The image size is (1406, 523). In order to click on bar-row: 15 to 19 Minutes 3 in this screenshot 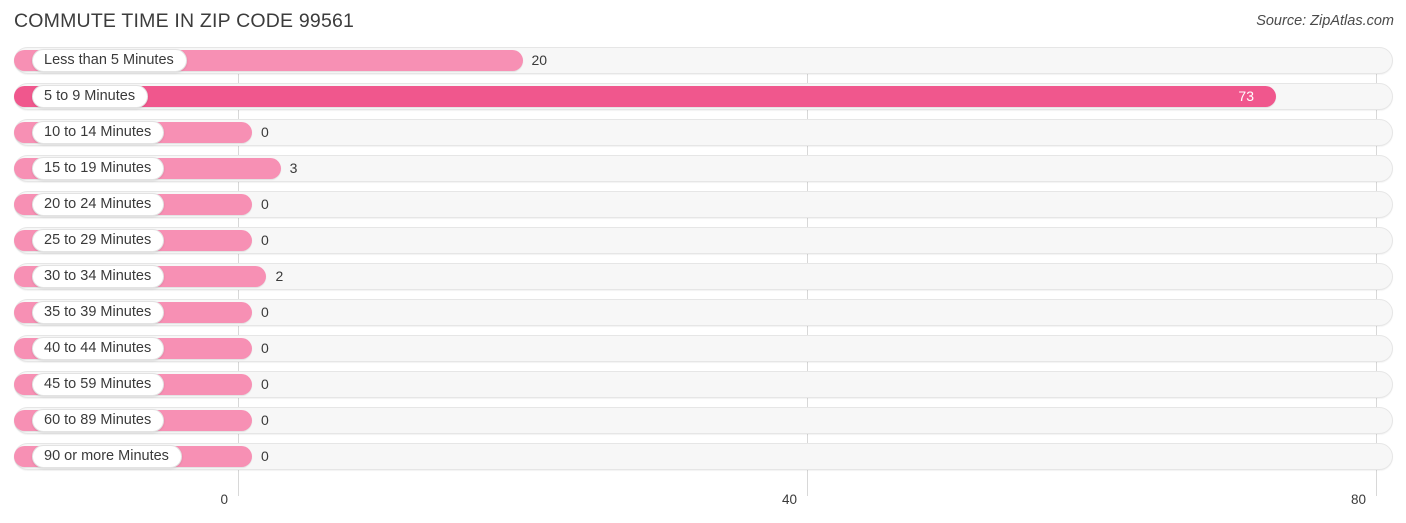, I will do `click(703, 168)`.